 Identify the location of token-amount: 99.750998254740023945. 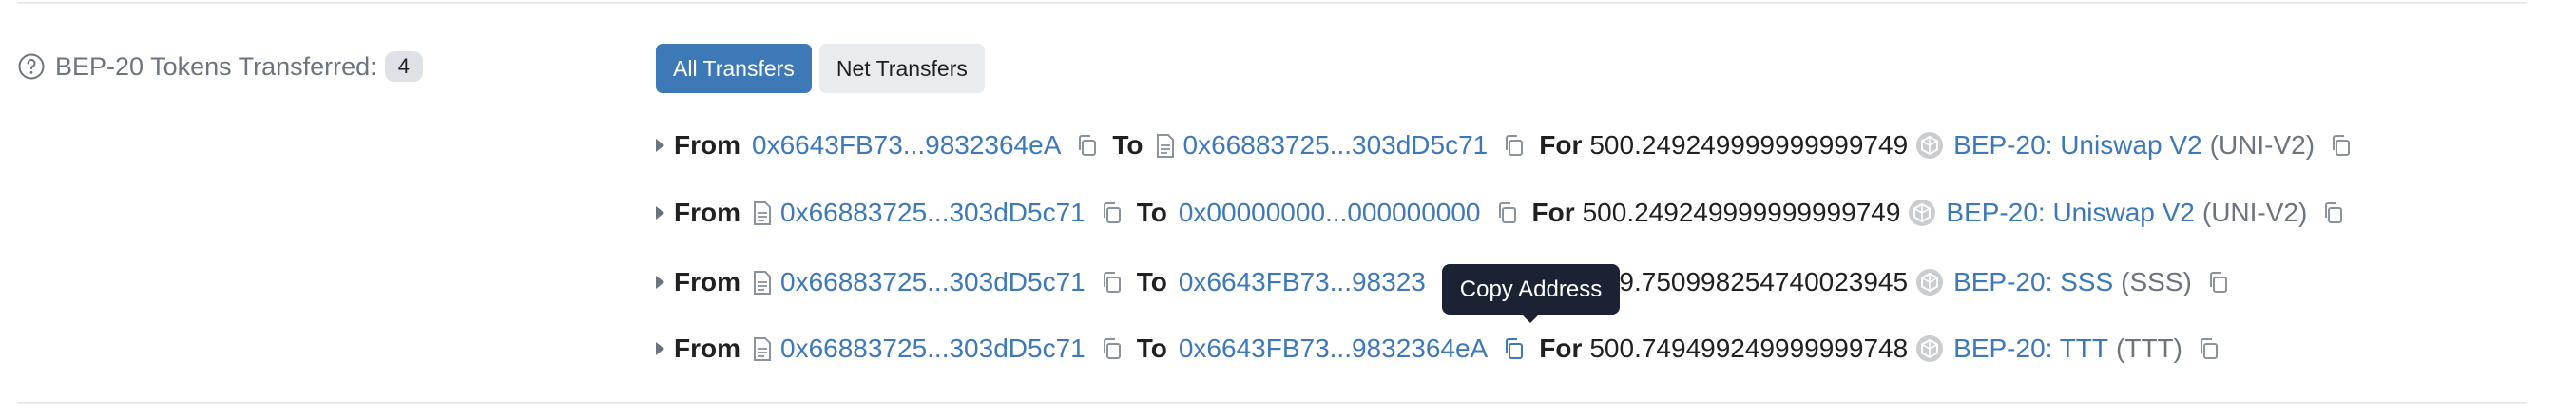
(1756, 281).